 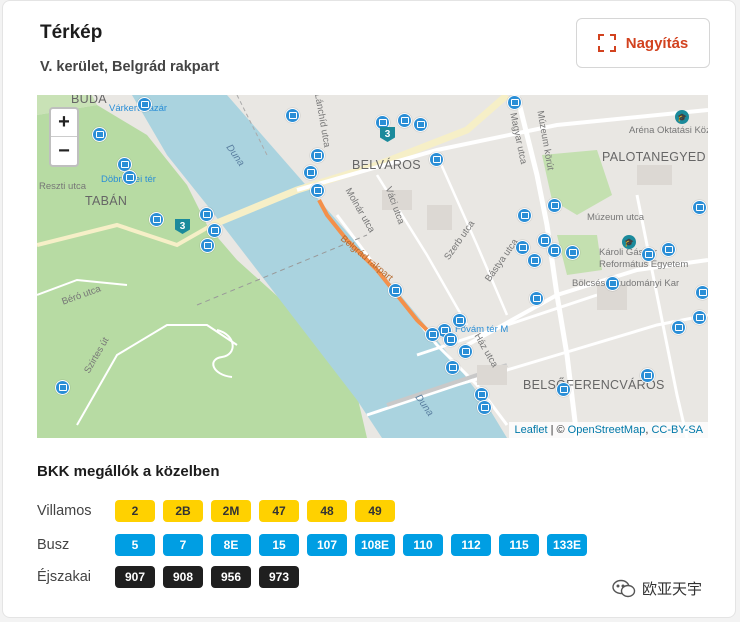 I want to click on map-label-belvaros: BELVÁROS, so click(x=386, y=165).